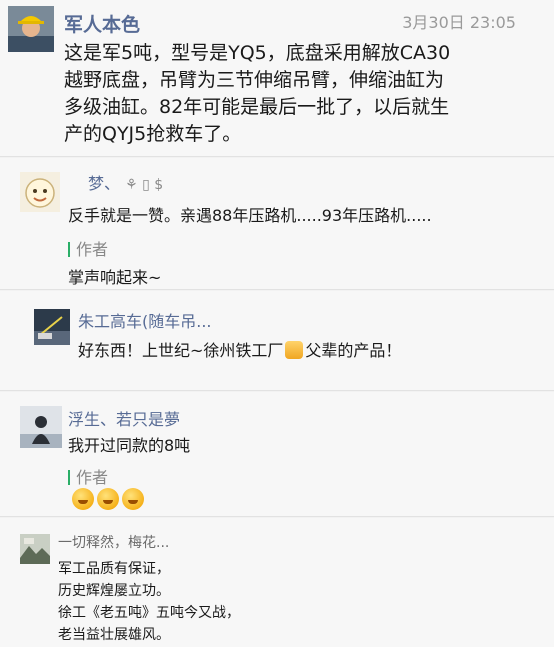  I want to click on comment-text: 好东西！上世纪~徐州铁工厂 父辈的产品！, so click(240, 350).